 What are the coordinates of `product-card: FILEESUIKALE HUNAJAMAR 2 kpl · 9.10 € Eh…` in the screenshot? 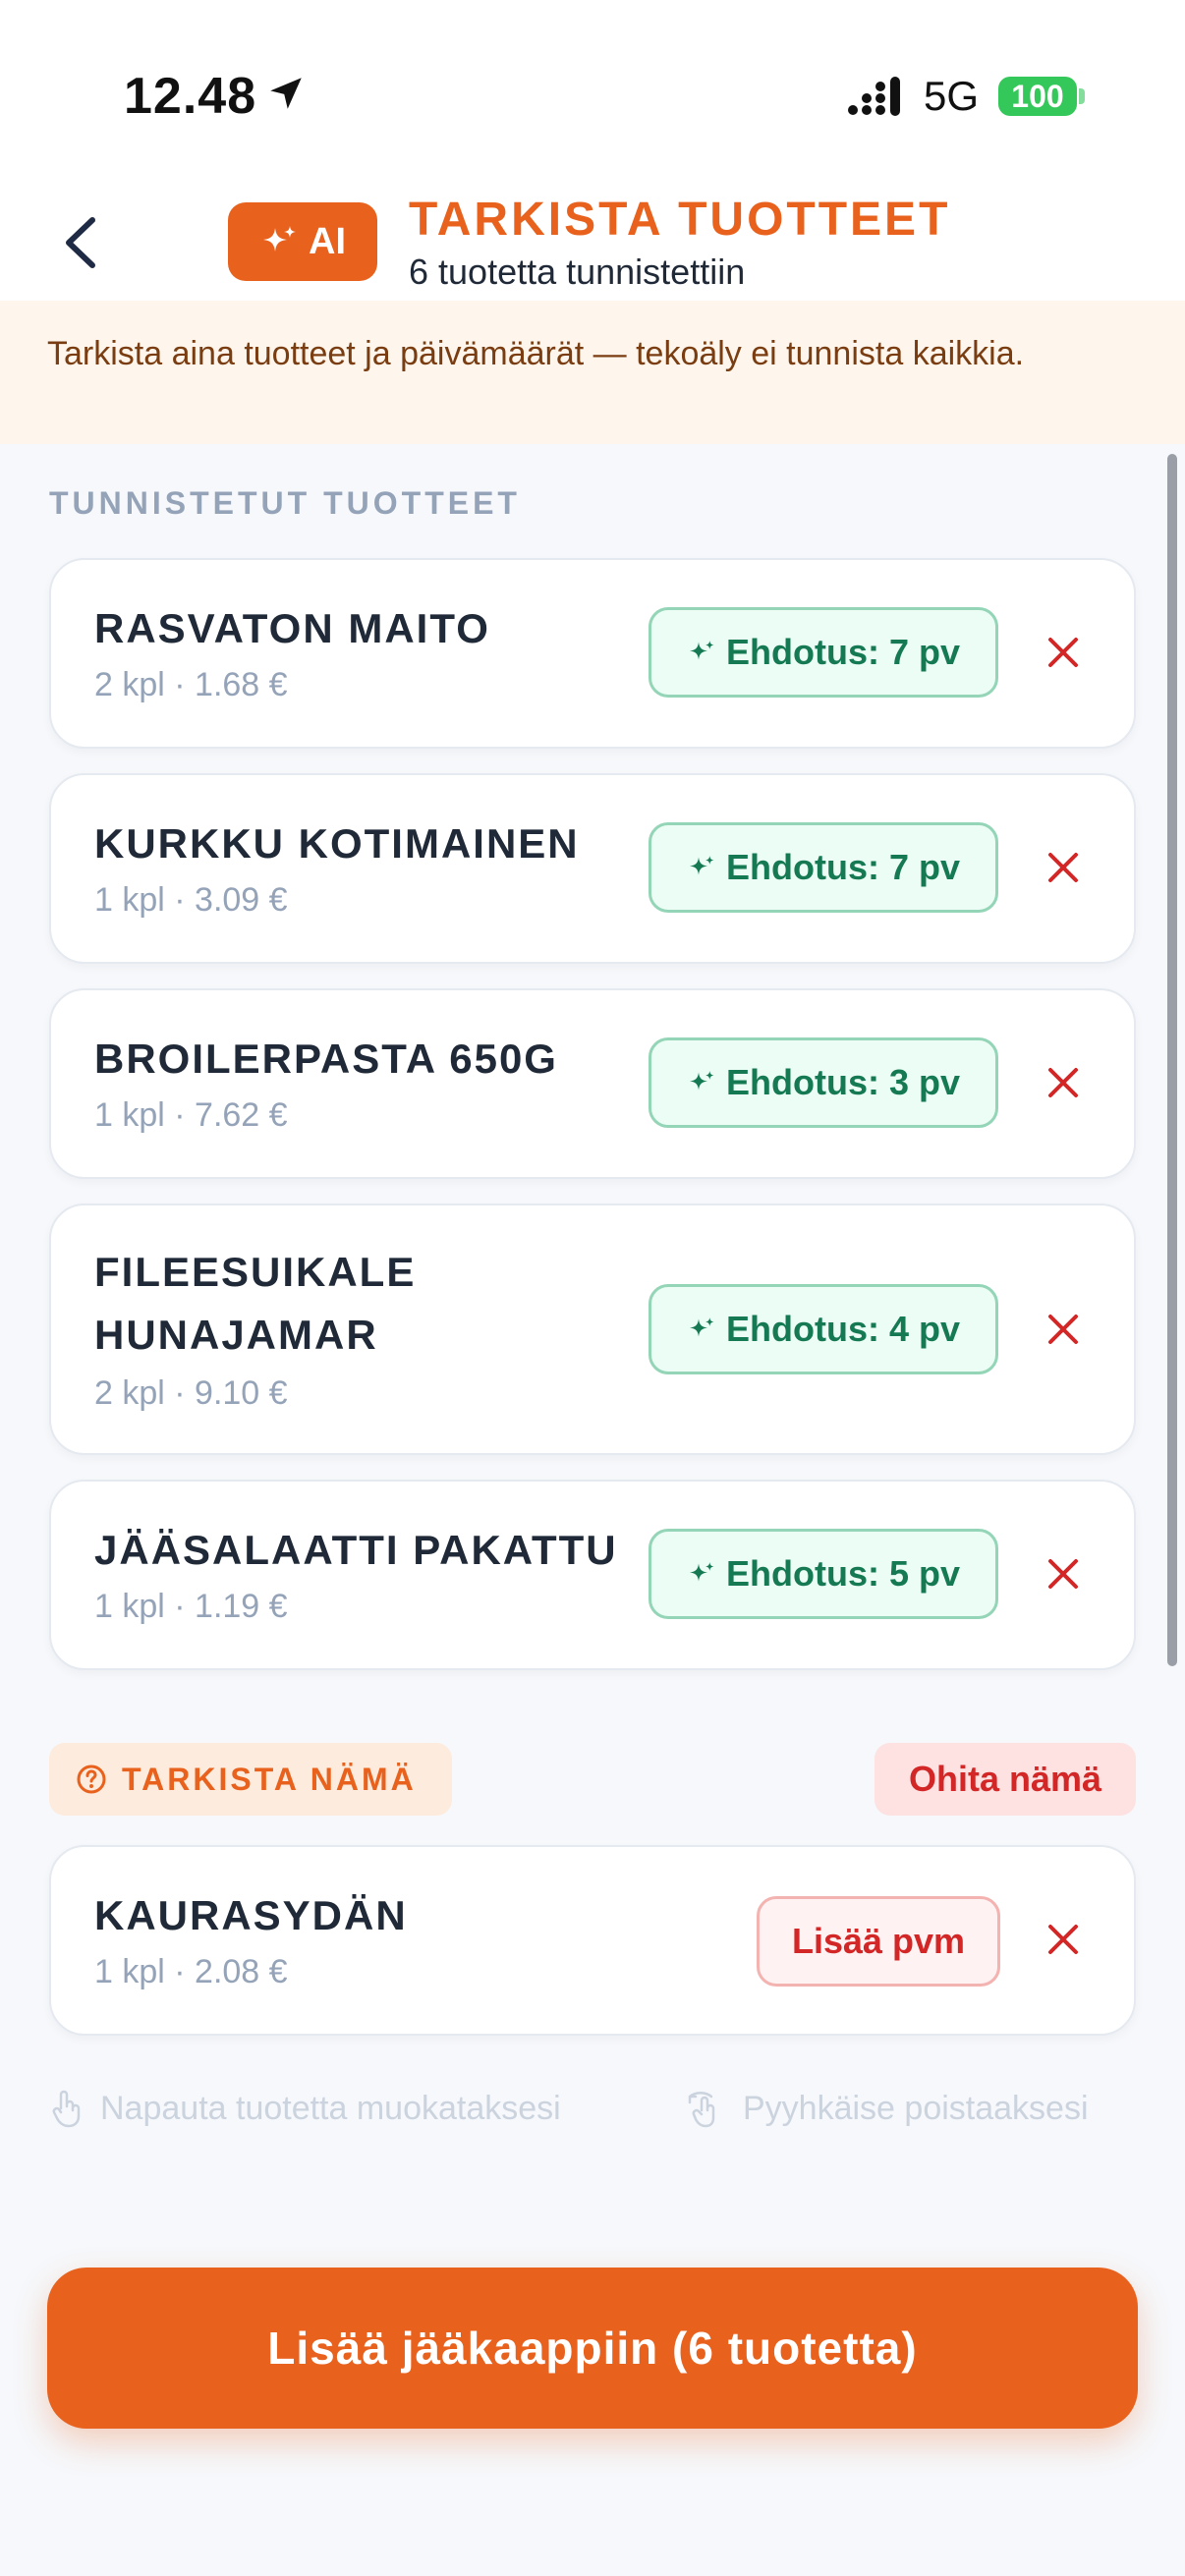 It's located at (592, 1329).